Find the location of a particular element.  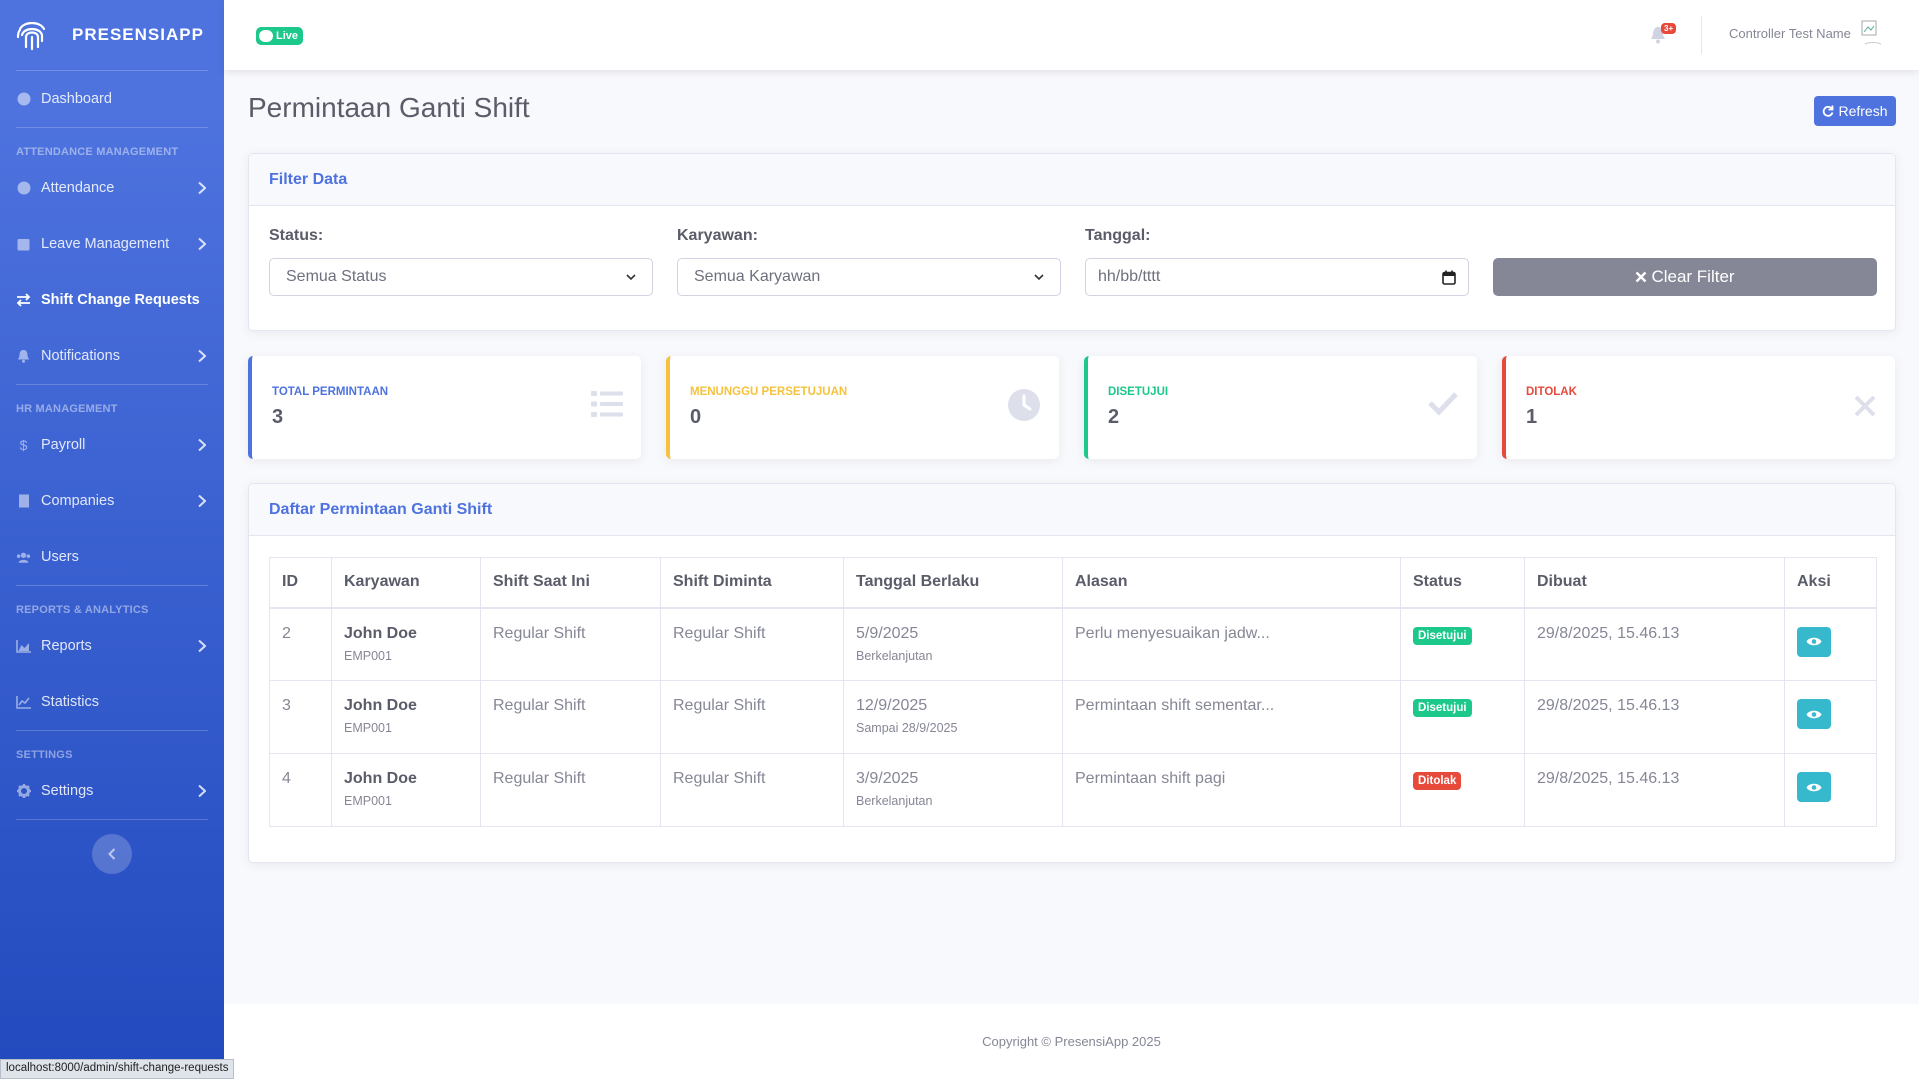

sidebar-item-label: Dashboard is located at coordinates (76, 99).